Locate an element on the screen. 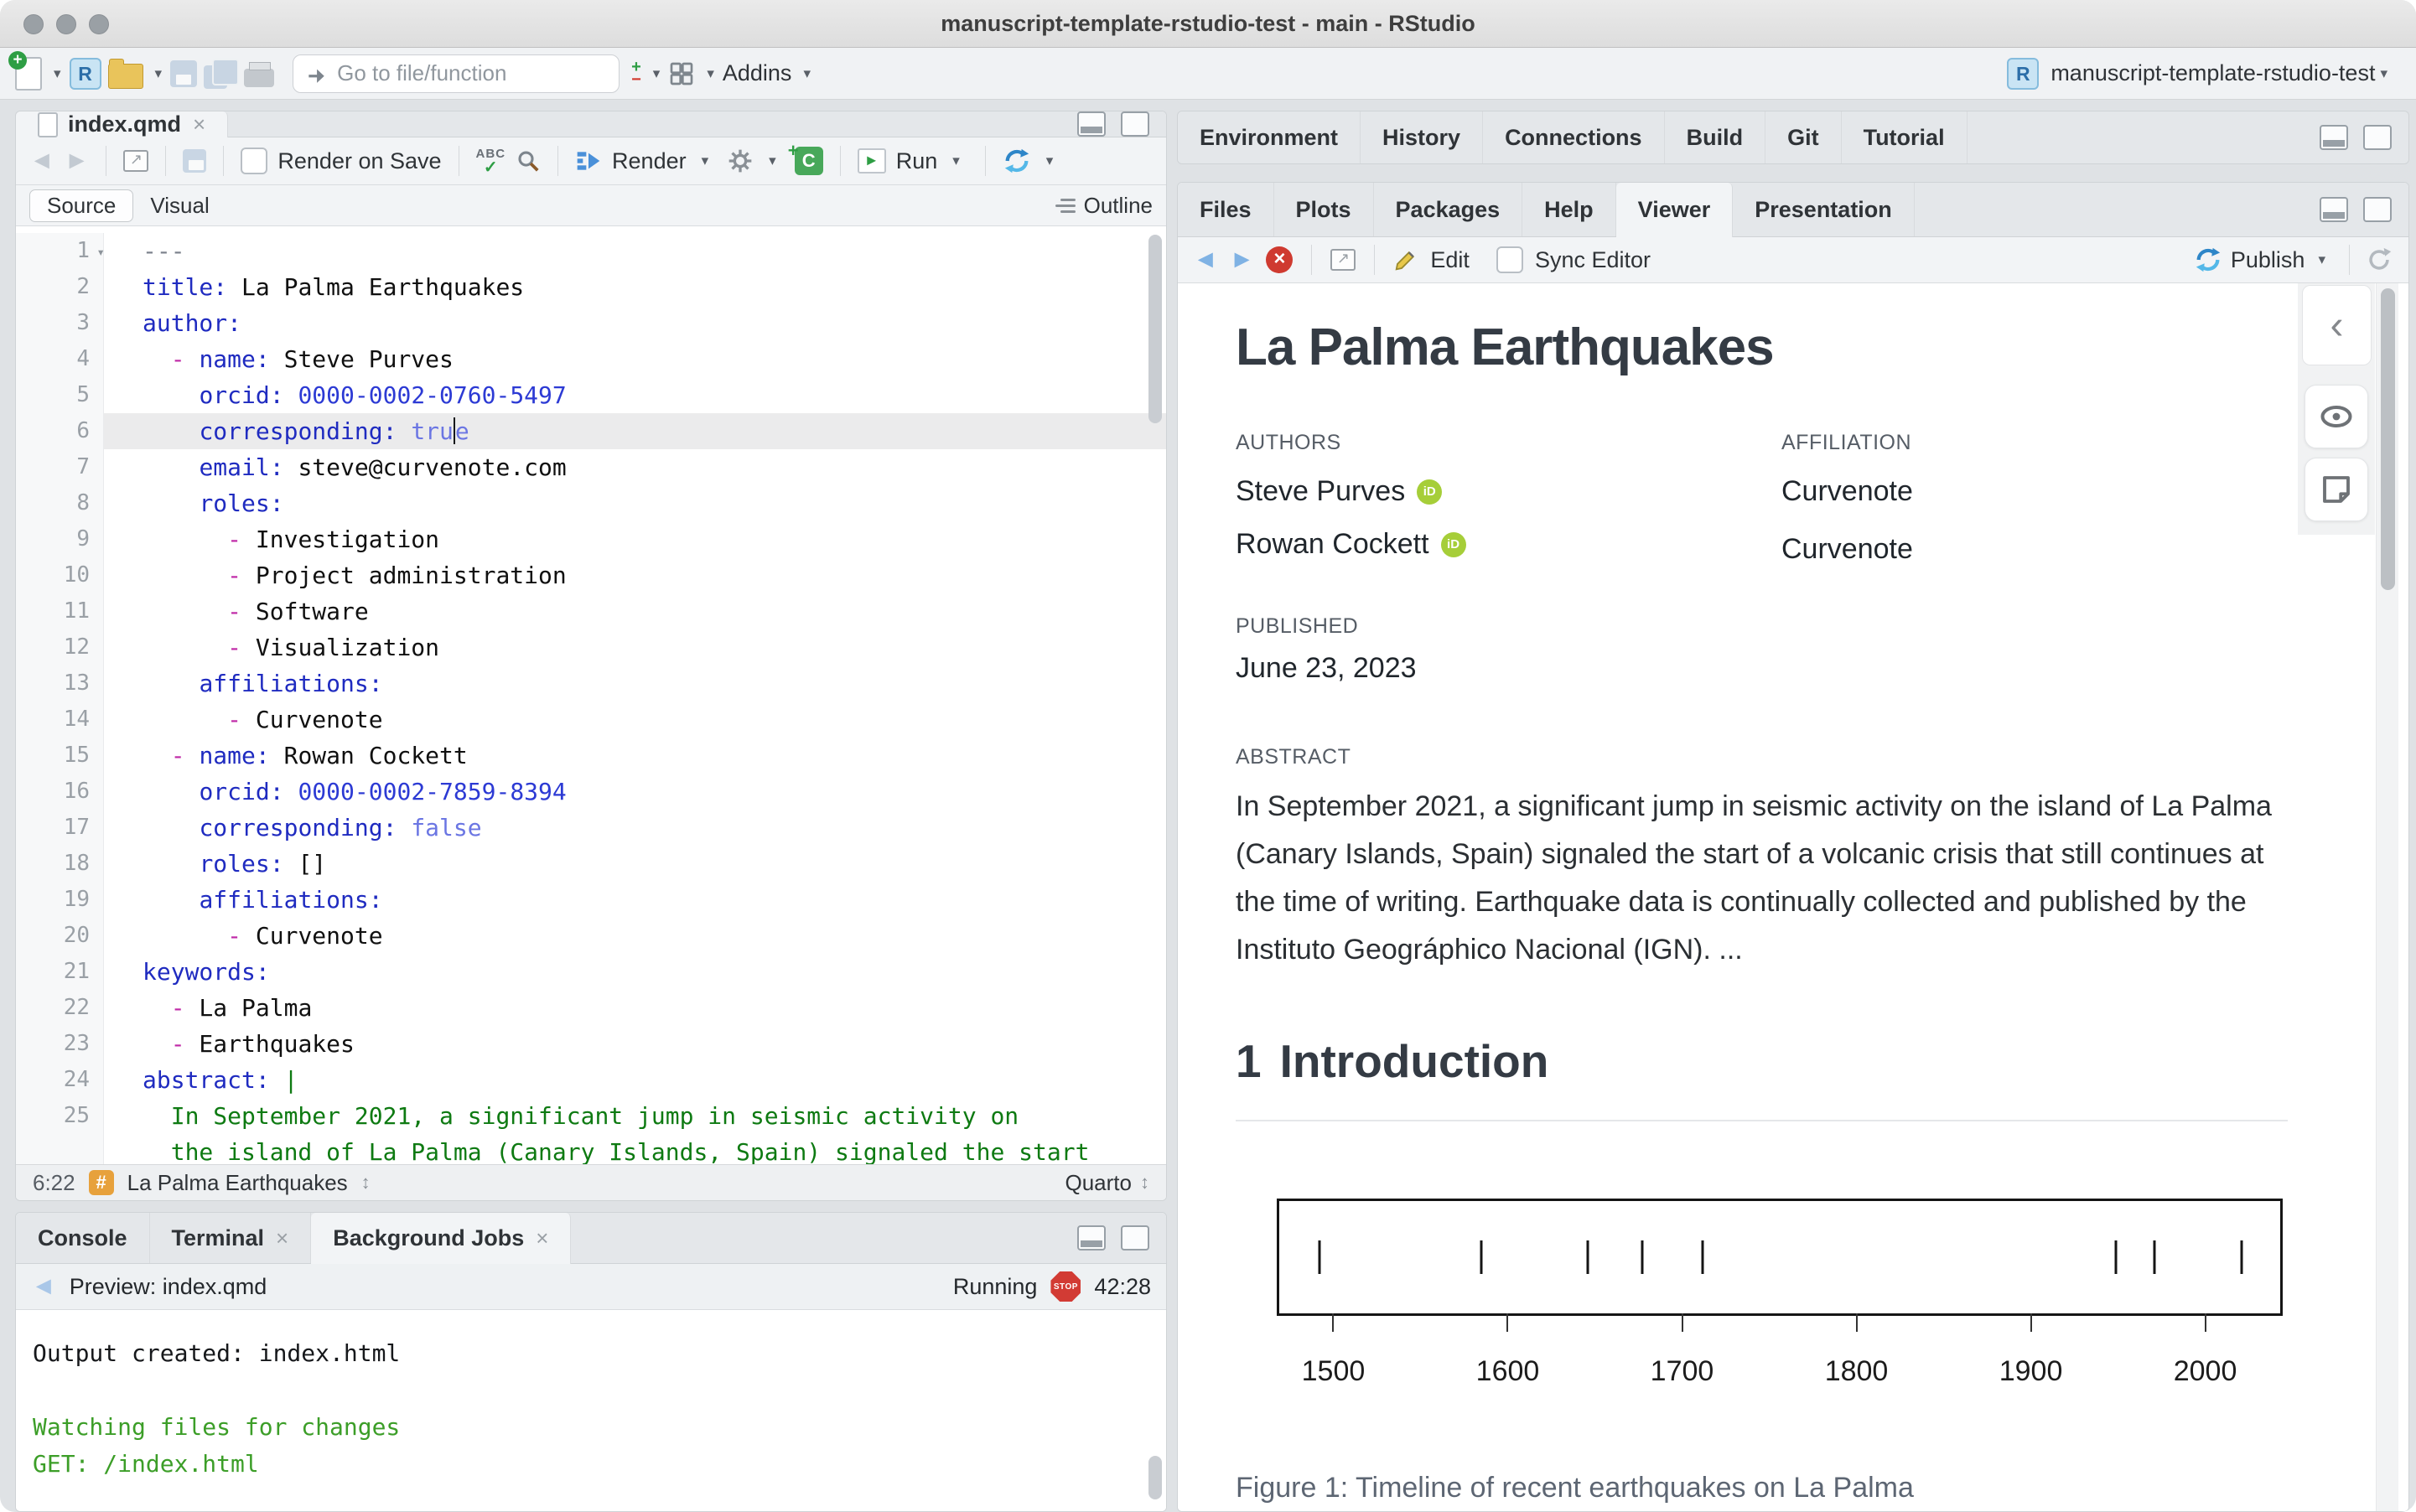 The width and height of the screenshot is (2416, 1512). tab-connections: Connections is located at coordinates (1574, 137).